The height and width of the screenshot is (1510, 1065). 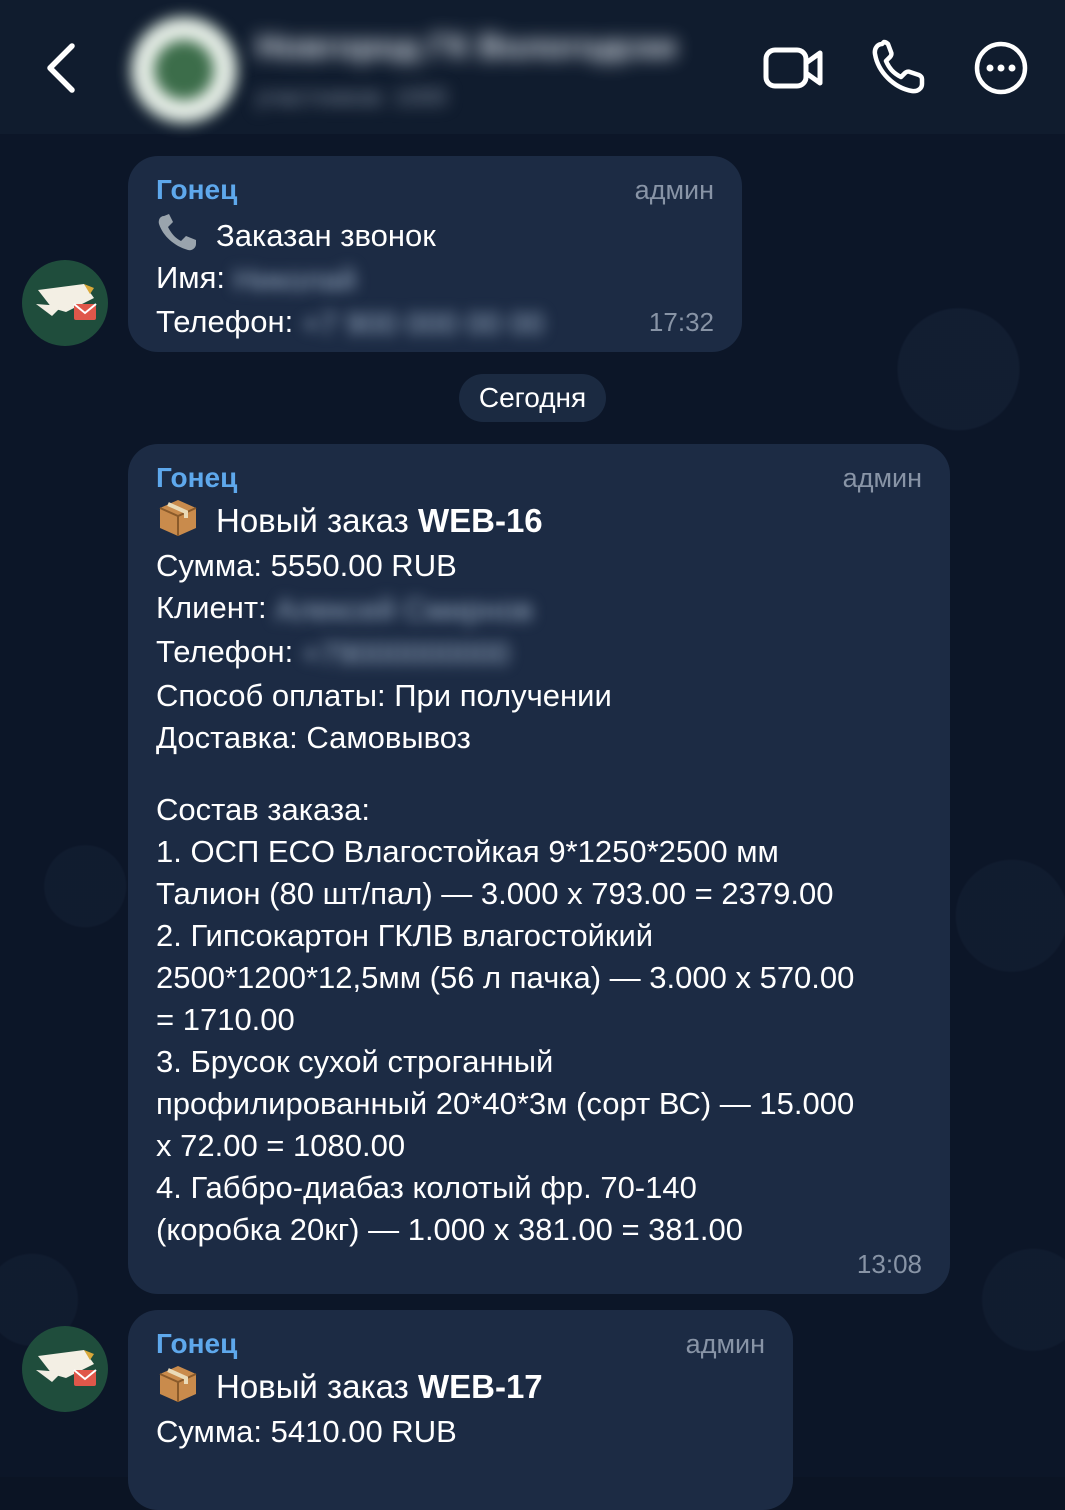 What do you see at coordinates (178, 232) in the screenshot?
I see `telephone-emoji-icon` at bounding box center [178, 232].